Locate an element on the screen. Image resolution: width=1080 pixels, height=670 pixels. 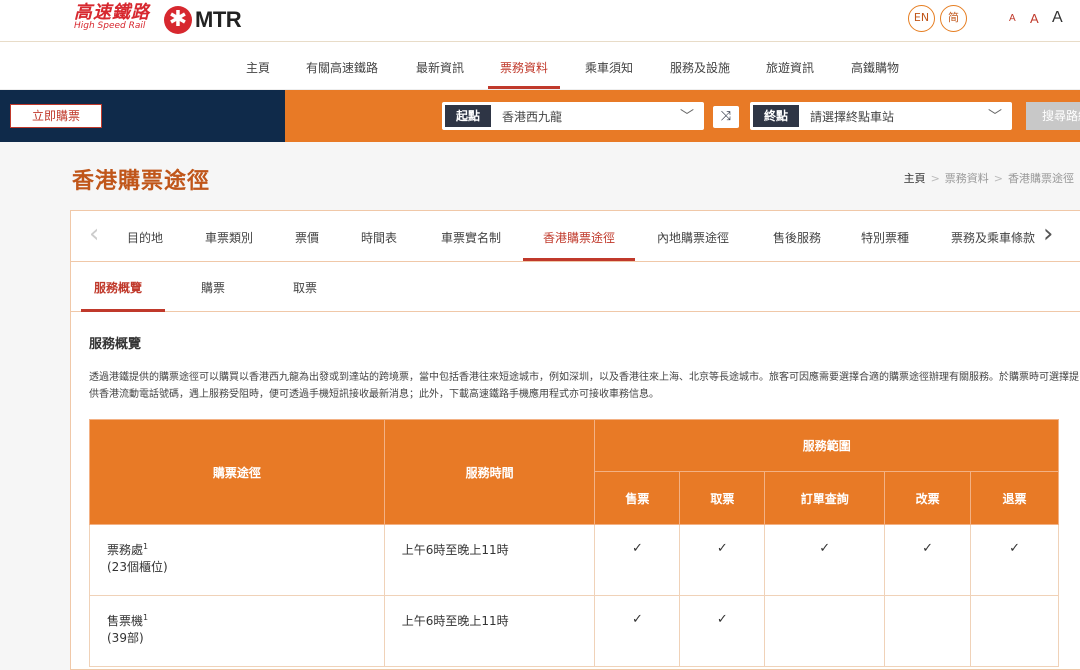
table-row: 票務處1 (23個櫃位) 上午6時至晚上11時 ✓ ✓ ✓ ✓ ✓ is located at coordinates (574, 560).